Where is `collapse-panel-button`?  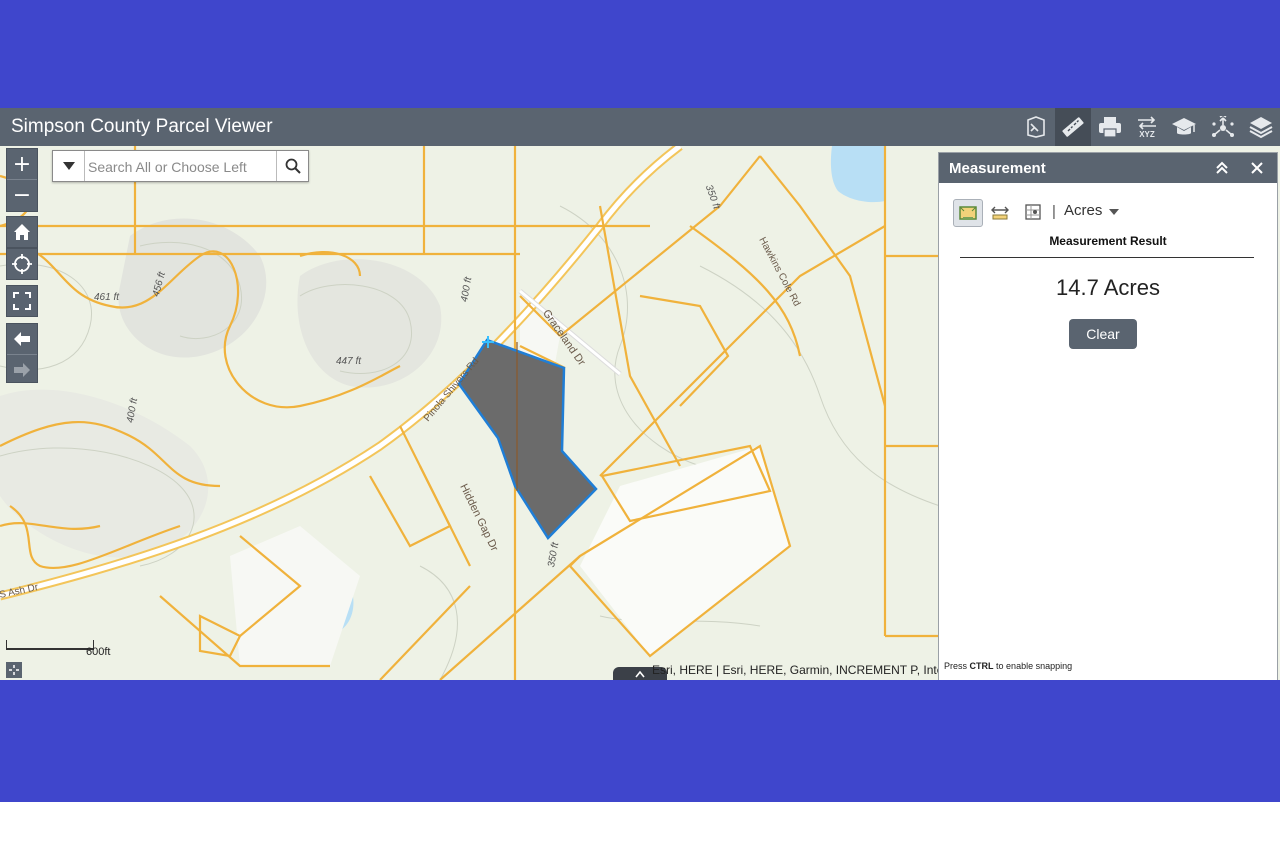 collapse-panel-button is located at coordinates (1222, 168).